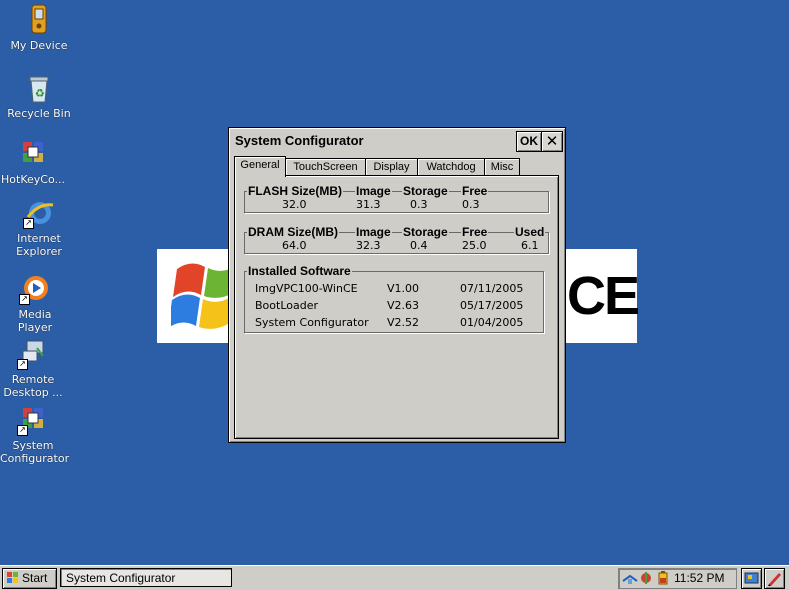 This screenshot has height=590, width=789. Describe the element at coordinates (451, 167) in the screenshot. I see `tab-watchdog: Watchdog` at that location.